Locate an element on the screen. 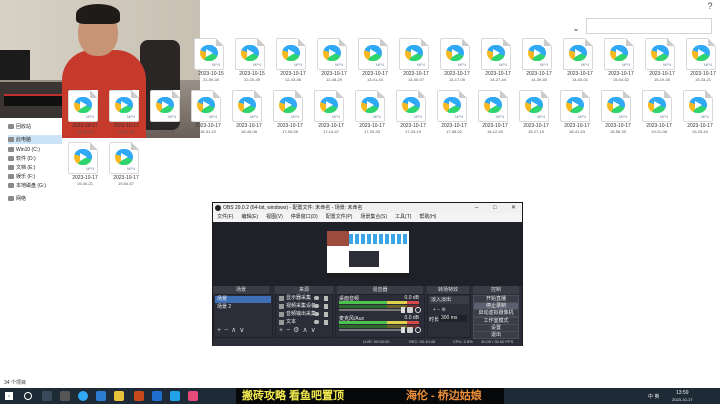 Image resolution: width=720 pixels, height=404 pixels. obs-preview is located at coordinates (368, 254).